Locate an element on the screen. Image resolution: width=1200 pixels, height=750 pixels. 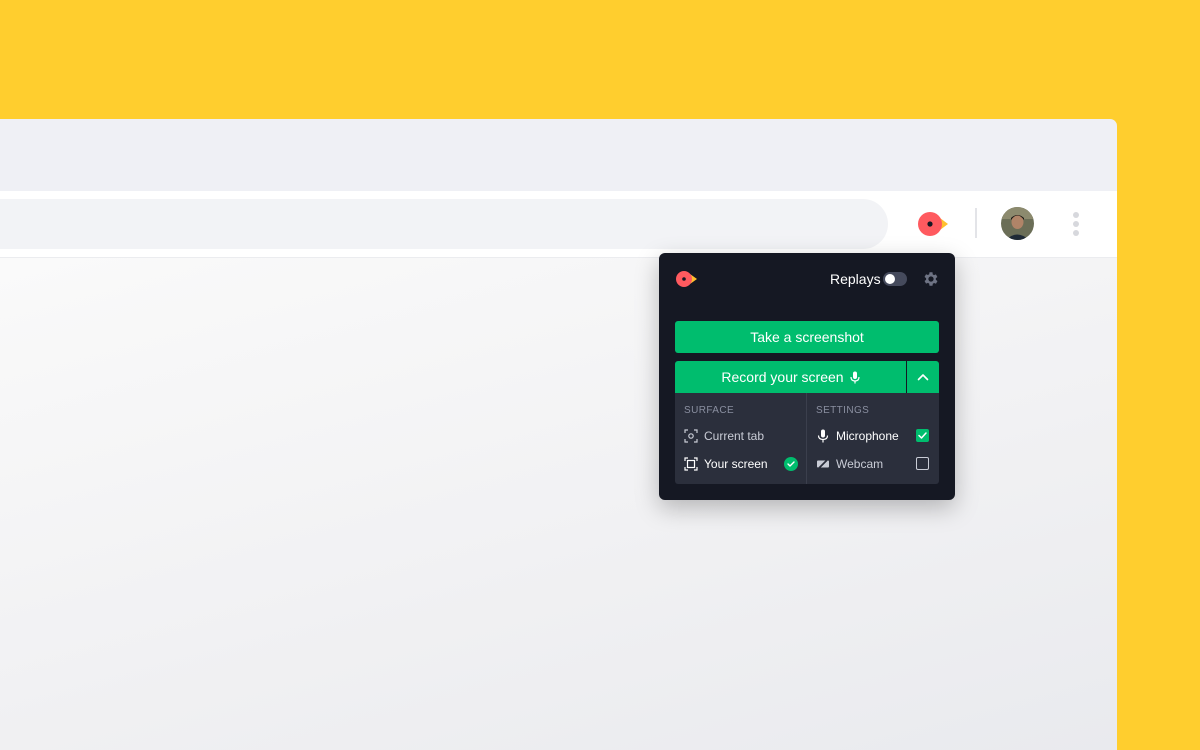
take-screenshot-button: Take a screenshot is located at coordinates (807, 337).